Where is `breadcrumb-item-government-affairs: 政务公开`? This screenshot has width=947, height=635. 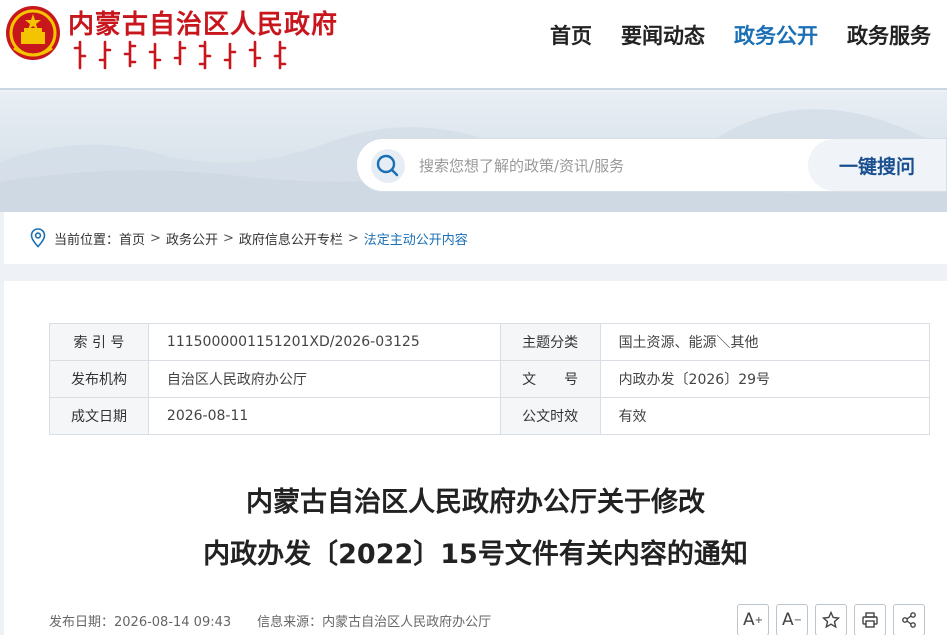
breadcrumb-item-government-affairs: 政务公开 is located at coordinates (192, 238).